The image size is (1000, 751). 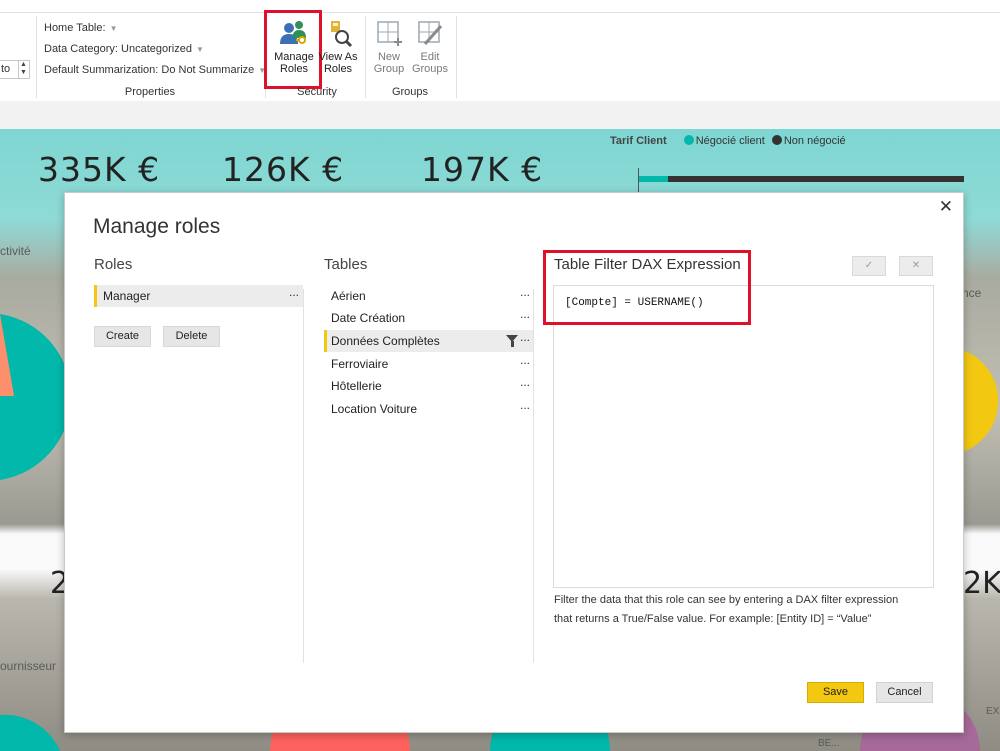 I want to click on filter-icon, so click(x=512, y=341).